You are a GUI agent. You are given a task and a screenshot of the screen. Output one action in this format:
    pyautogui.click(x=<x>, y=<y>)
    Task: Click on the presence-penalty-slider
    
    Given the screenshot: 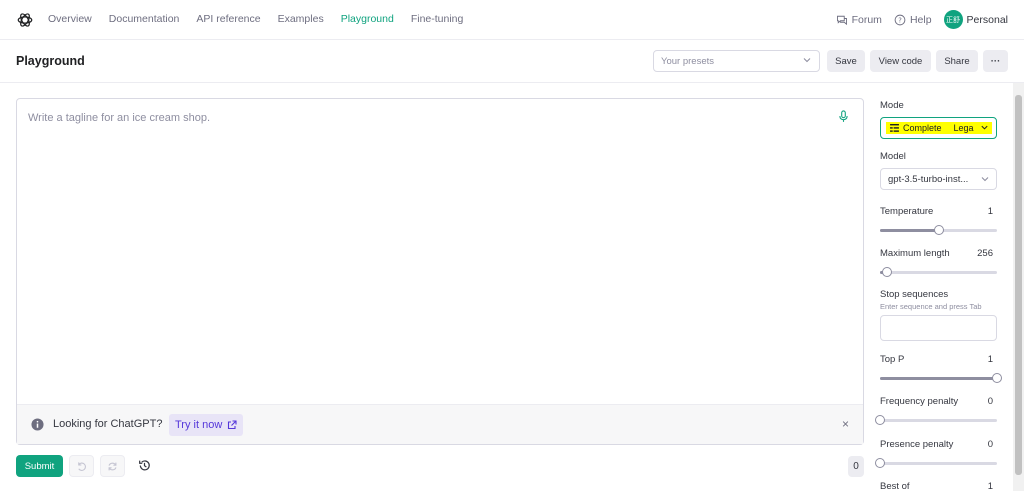 What is the action you would take?
    pyautogui.click(x=936, y=463)
    